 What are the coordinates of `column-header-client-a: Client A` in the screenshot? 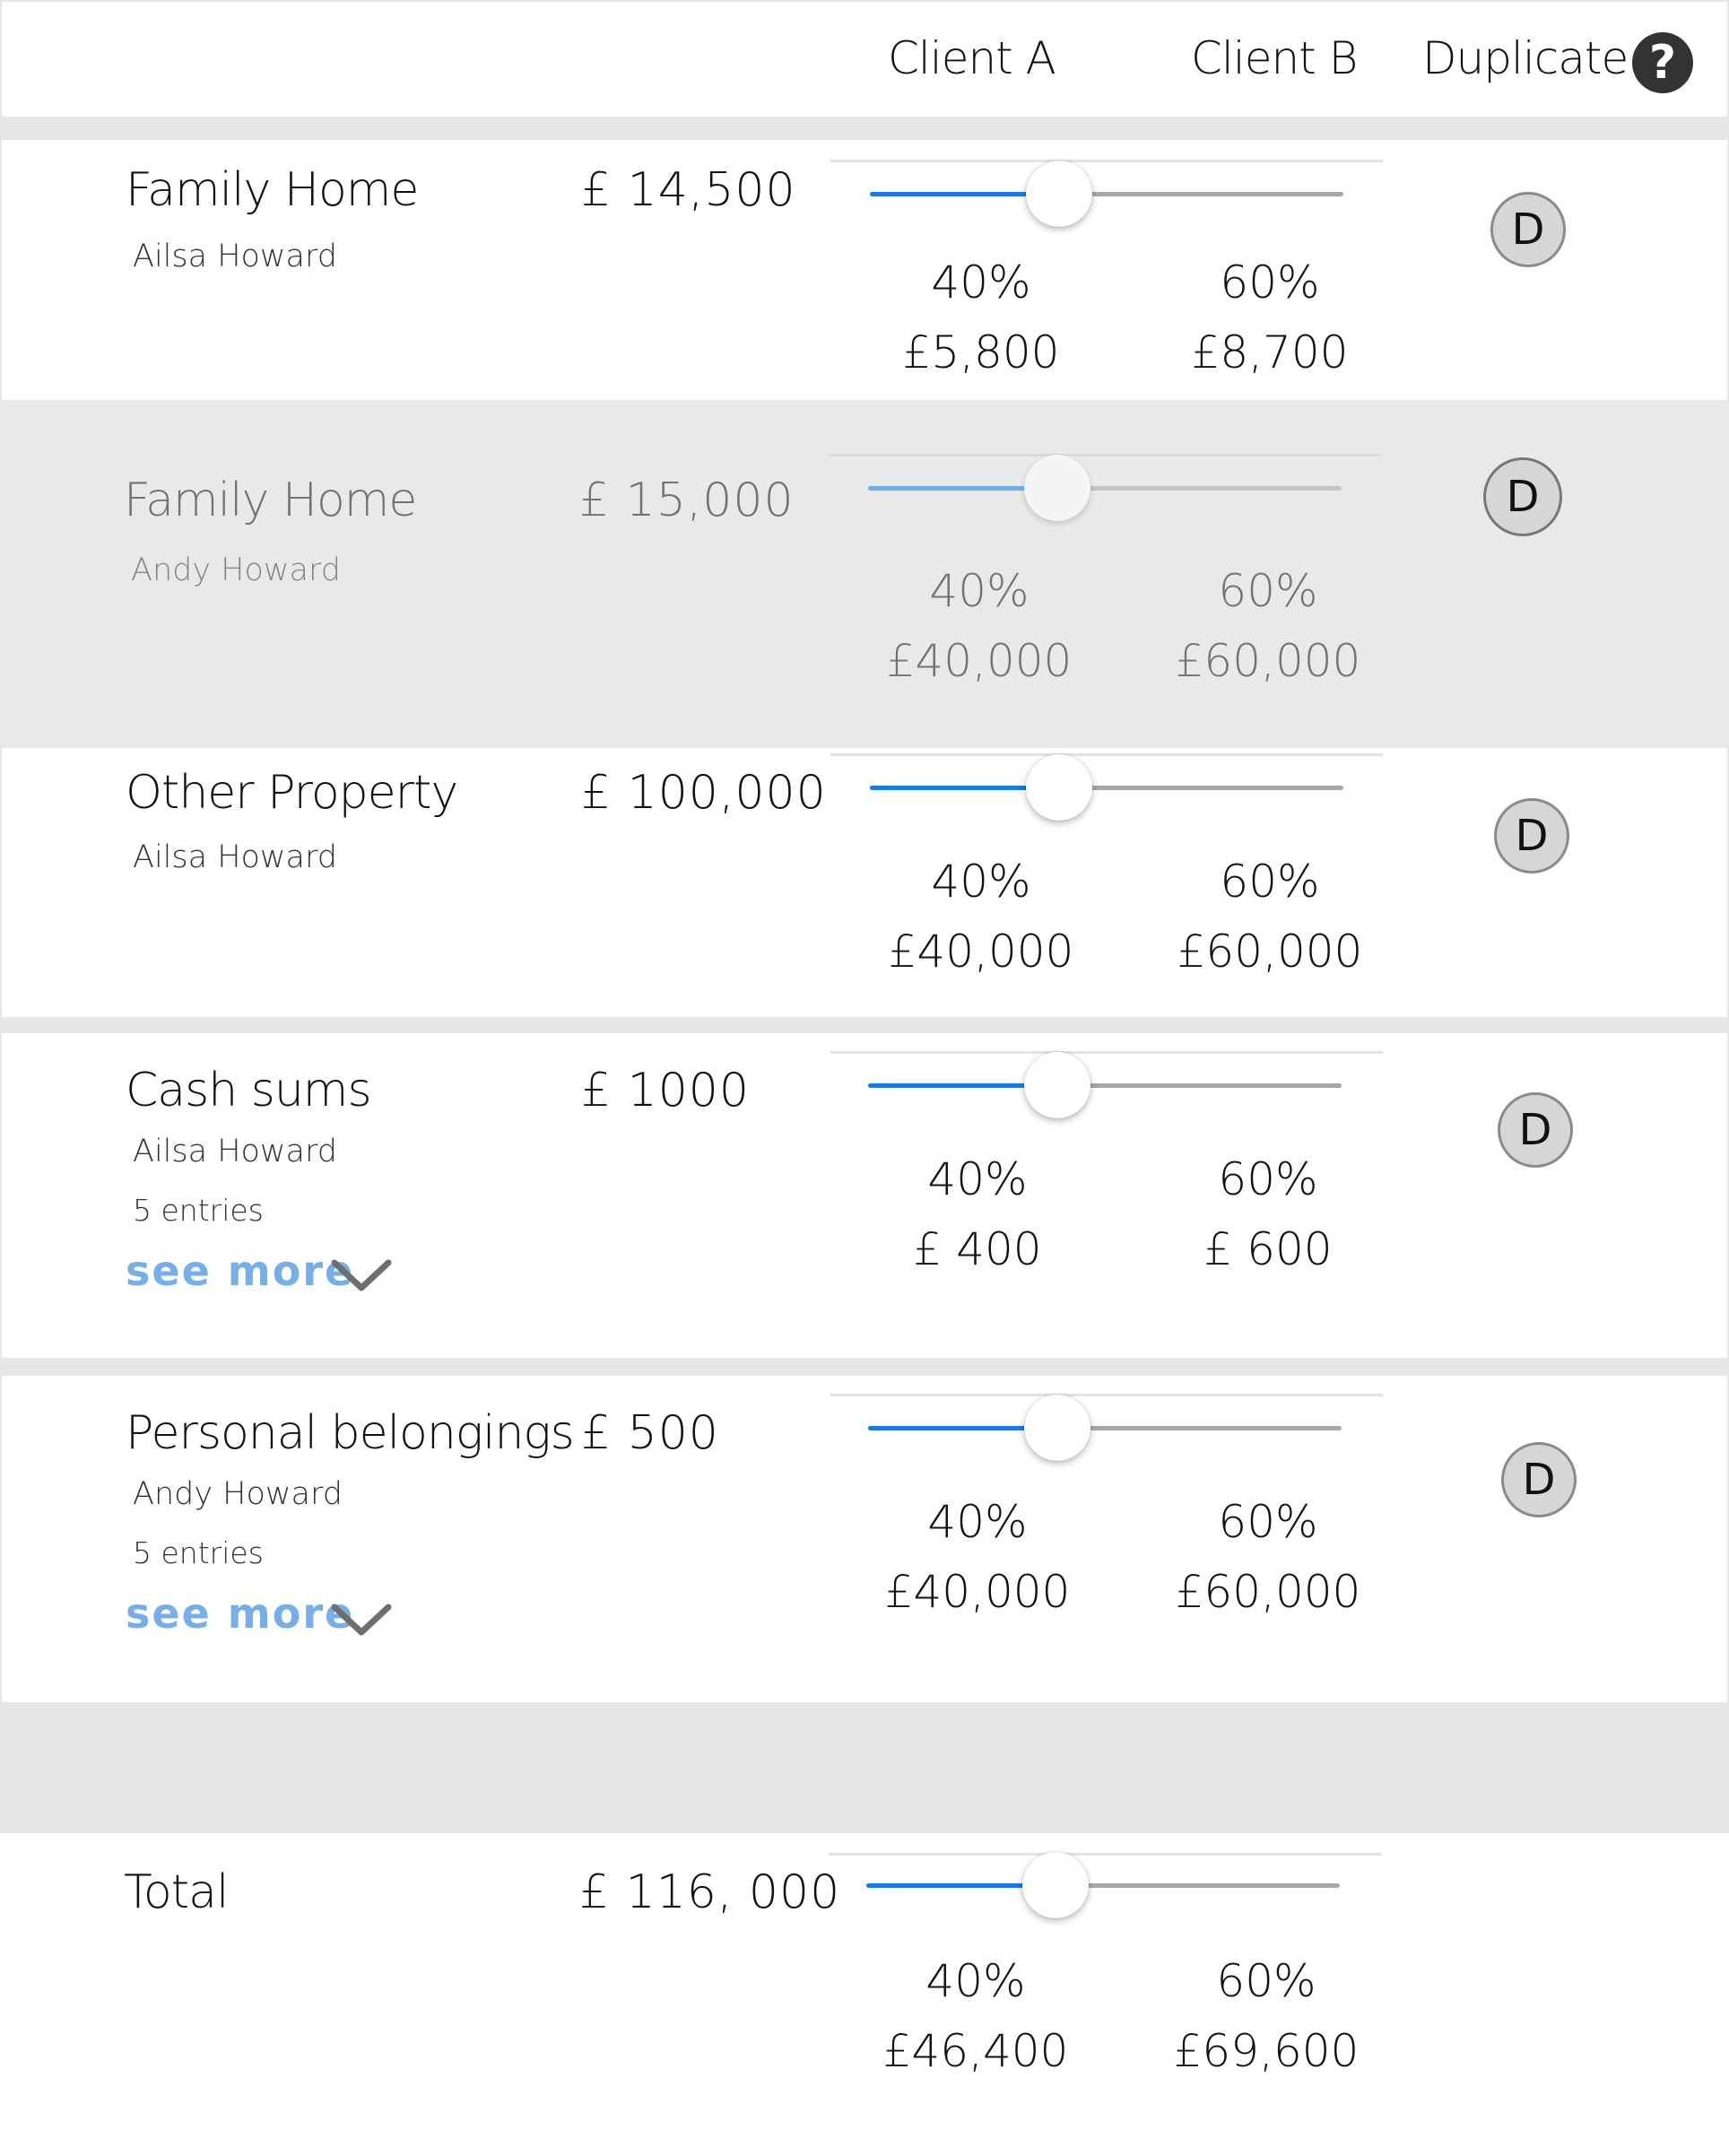 It's located at (972, 58).